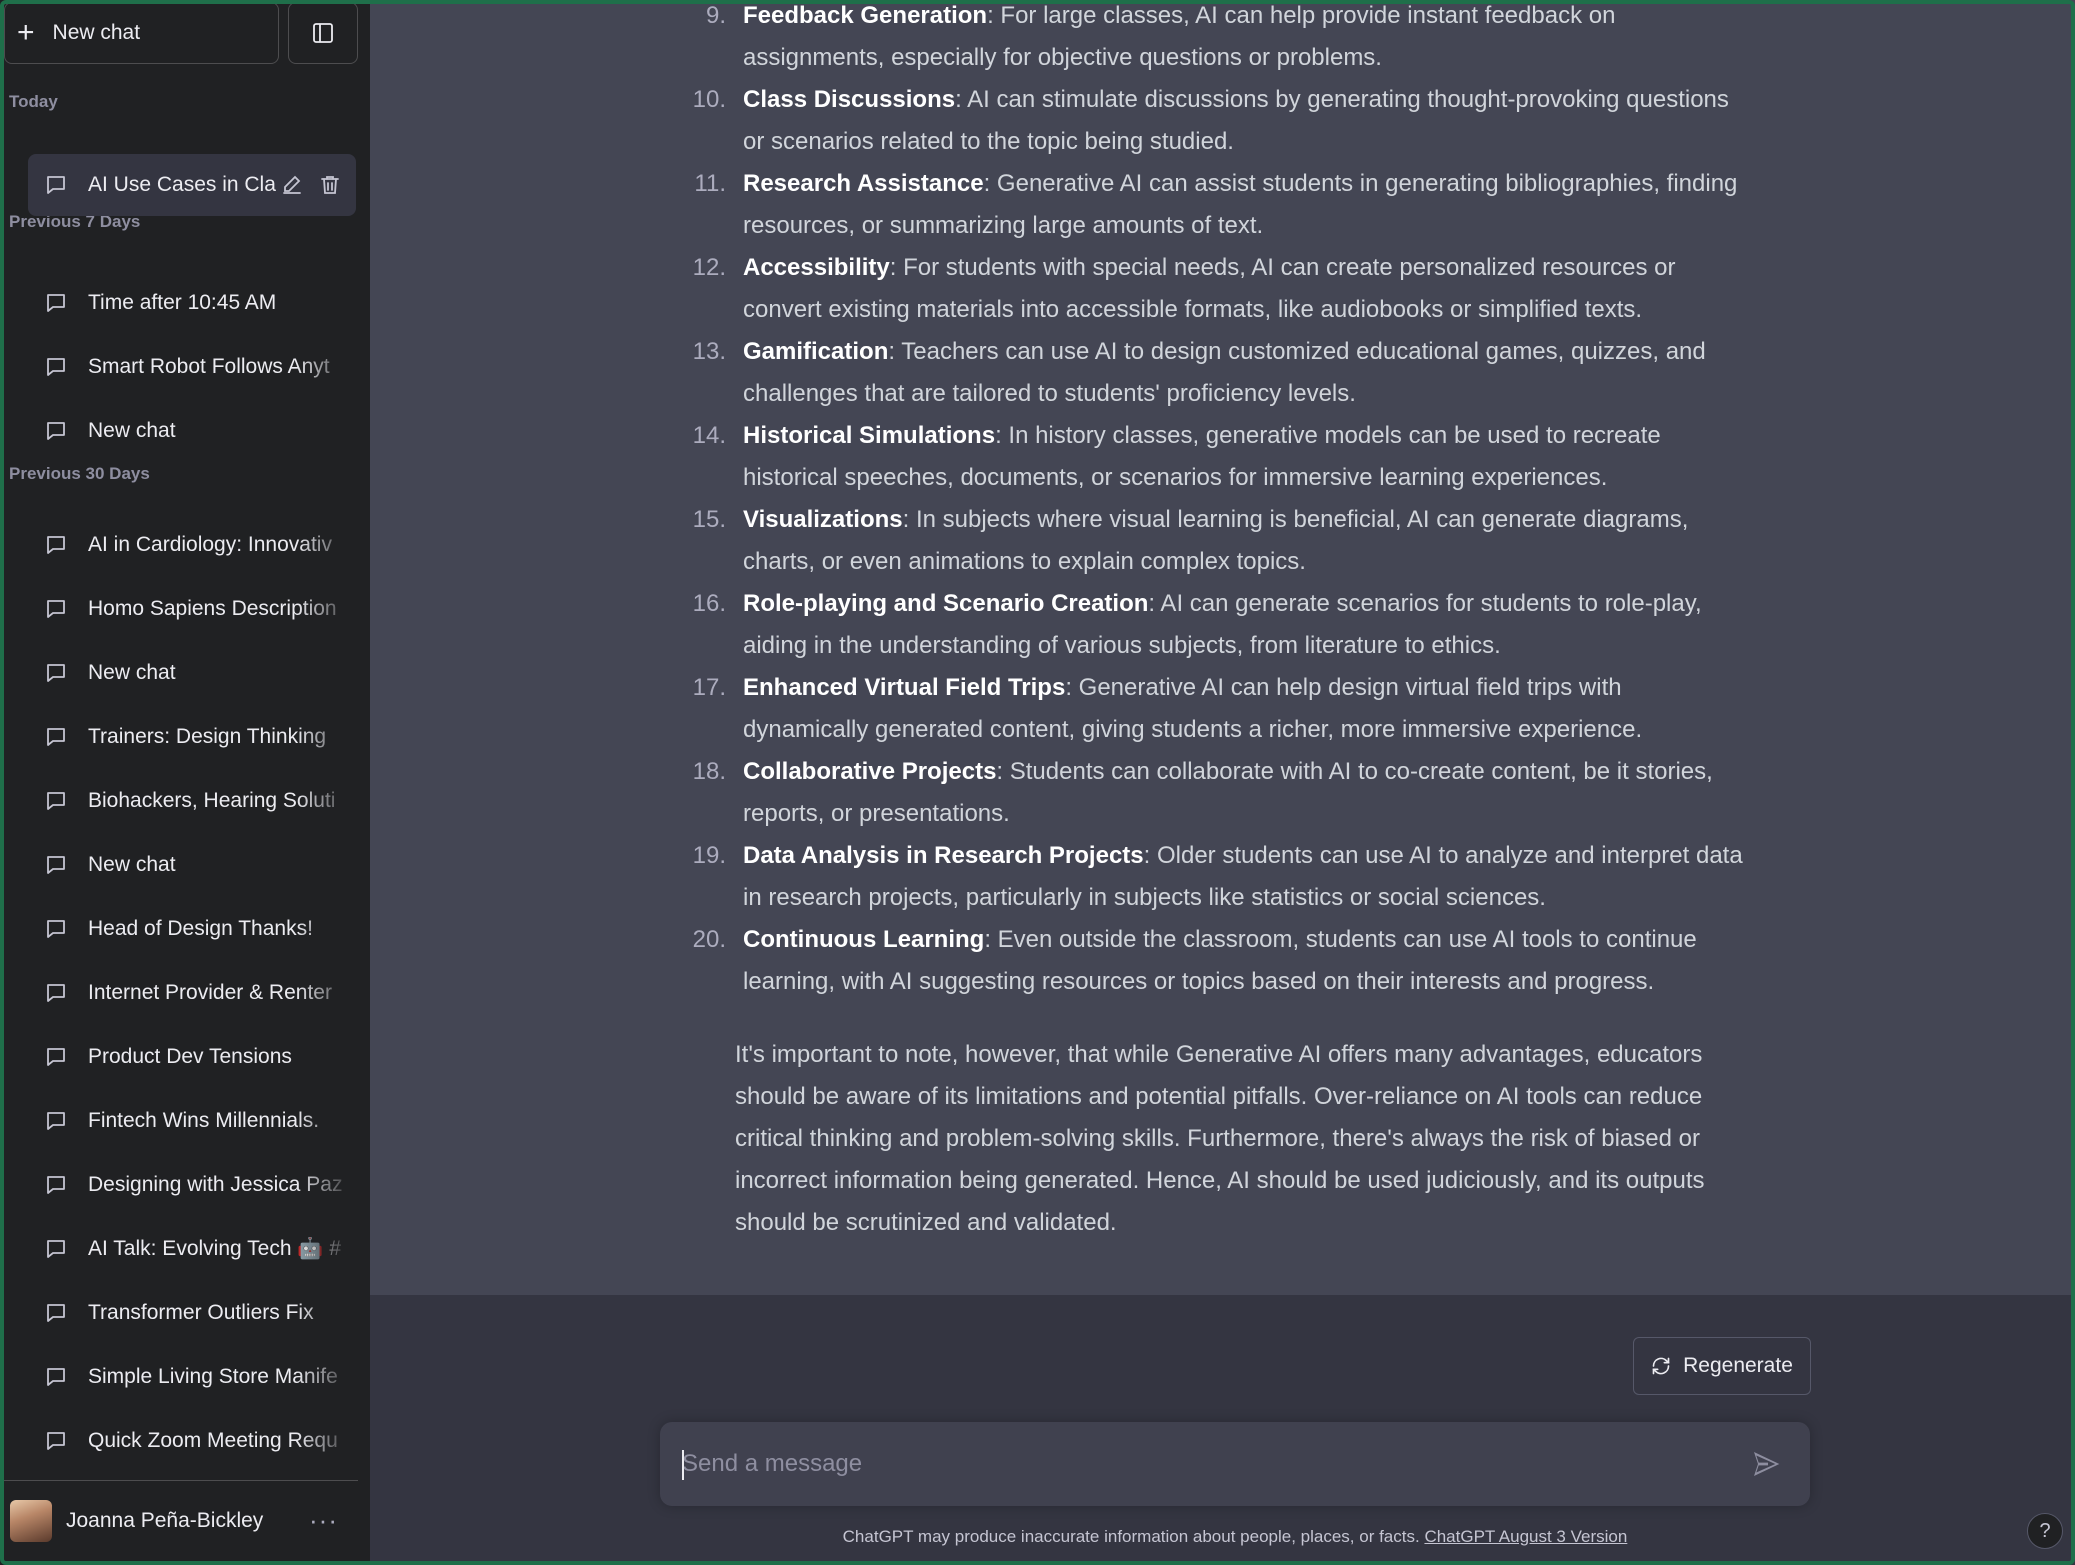 This screenshot has height=1565, width=2075. Describe the element at coordinates (709, 603) in the screenshot. I see `list-number: 16.` at that location.